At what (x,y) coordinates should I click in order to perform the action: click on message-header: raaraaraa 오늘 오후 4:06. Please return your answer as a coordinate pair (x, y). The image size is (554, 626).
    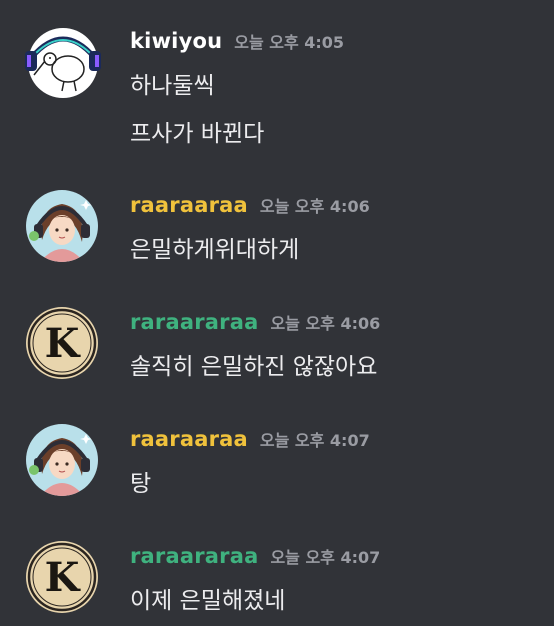
    Looking at the image, I should click on (250, 207).